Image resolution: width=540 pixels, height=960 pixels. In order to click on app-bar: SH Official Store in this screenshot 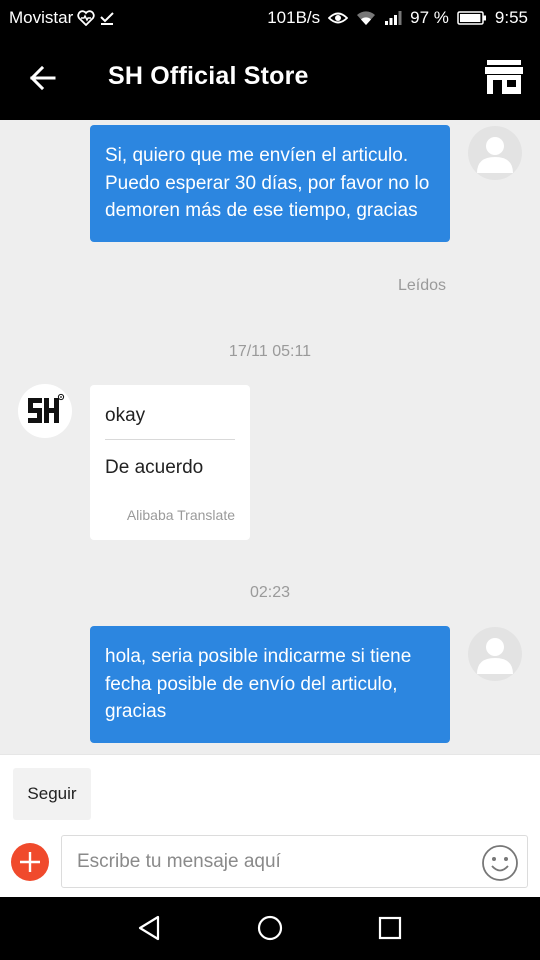, I will do `click(270, 79)`.